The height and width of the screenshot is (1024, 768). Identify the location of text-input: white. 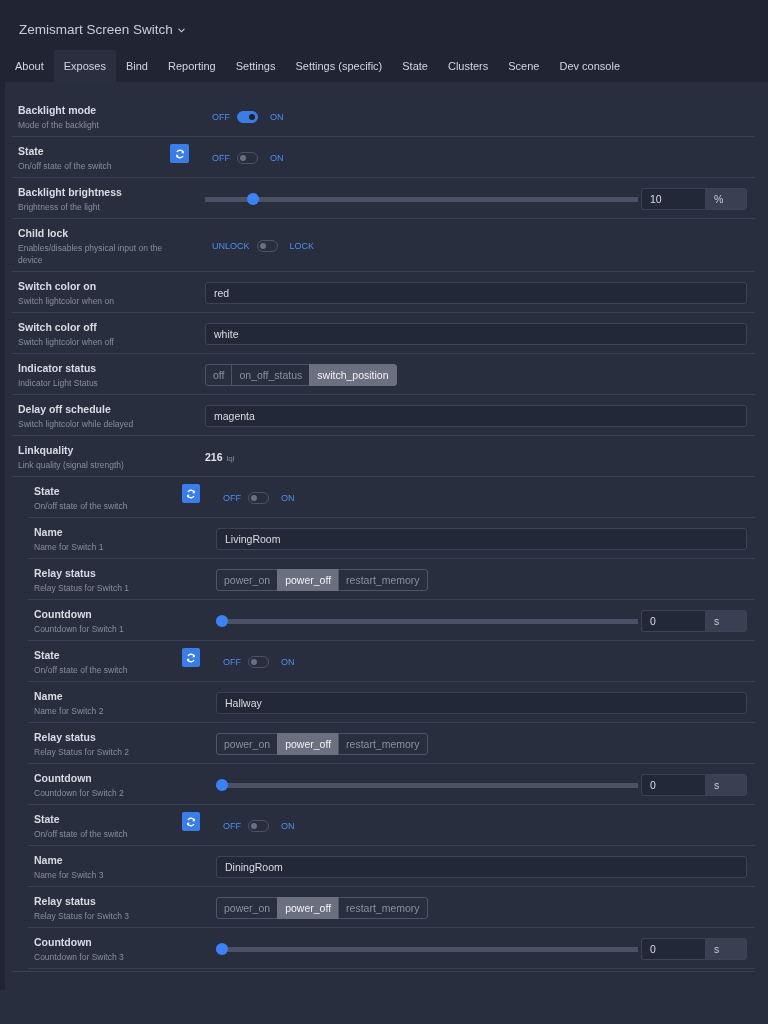
(476, 334).